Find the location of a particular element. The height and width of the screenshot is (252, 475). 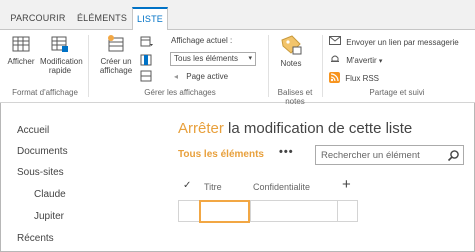

nav-item-sous-sites: Sous-sites is located at coordinates (40, 172).